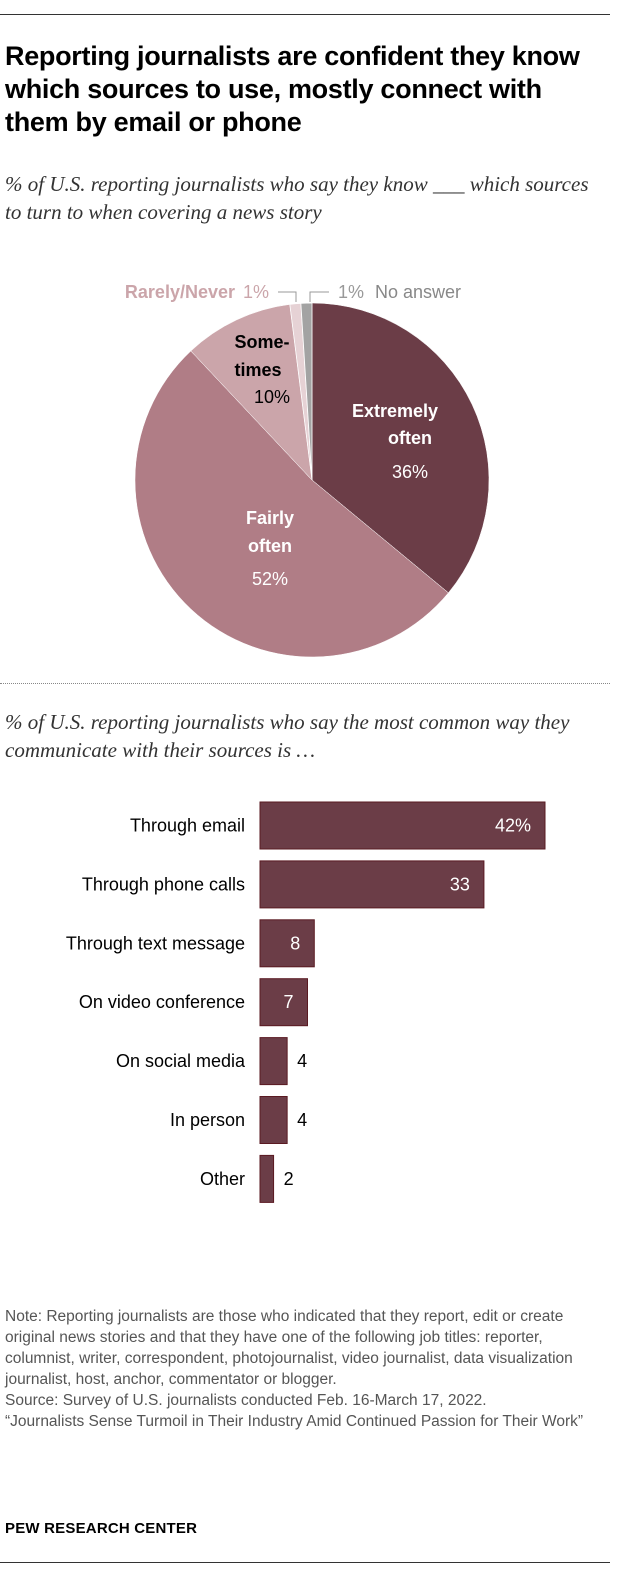 Image resolution: width=620 pixels, height=1578 pixels. What do you see at coordinates (207, 1120) in the screenshot?
I see `bar-category-label: In person` at bounding box center [207, 1120].